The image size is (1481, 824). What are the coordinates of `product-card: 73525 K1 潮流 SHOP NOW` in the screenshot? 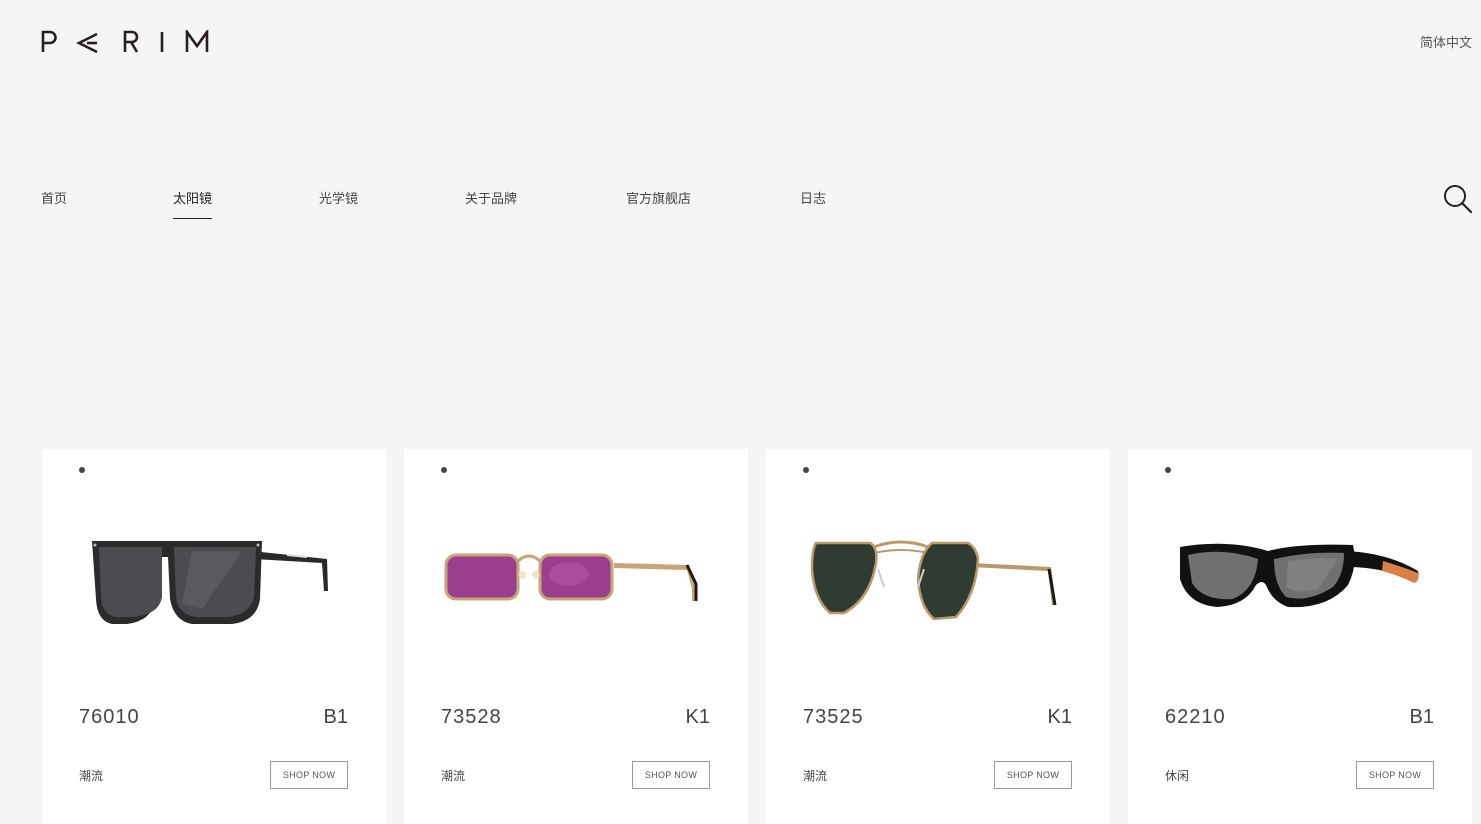 It's located at (938, 636).